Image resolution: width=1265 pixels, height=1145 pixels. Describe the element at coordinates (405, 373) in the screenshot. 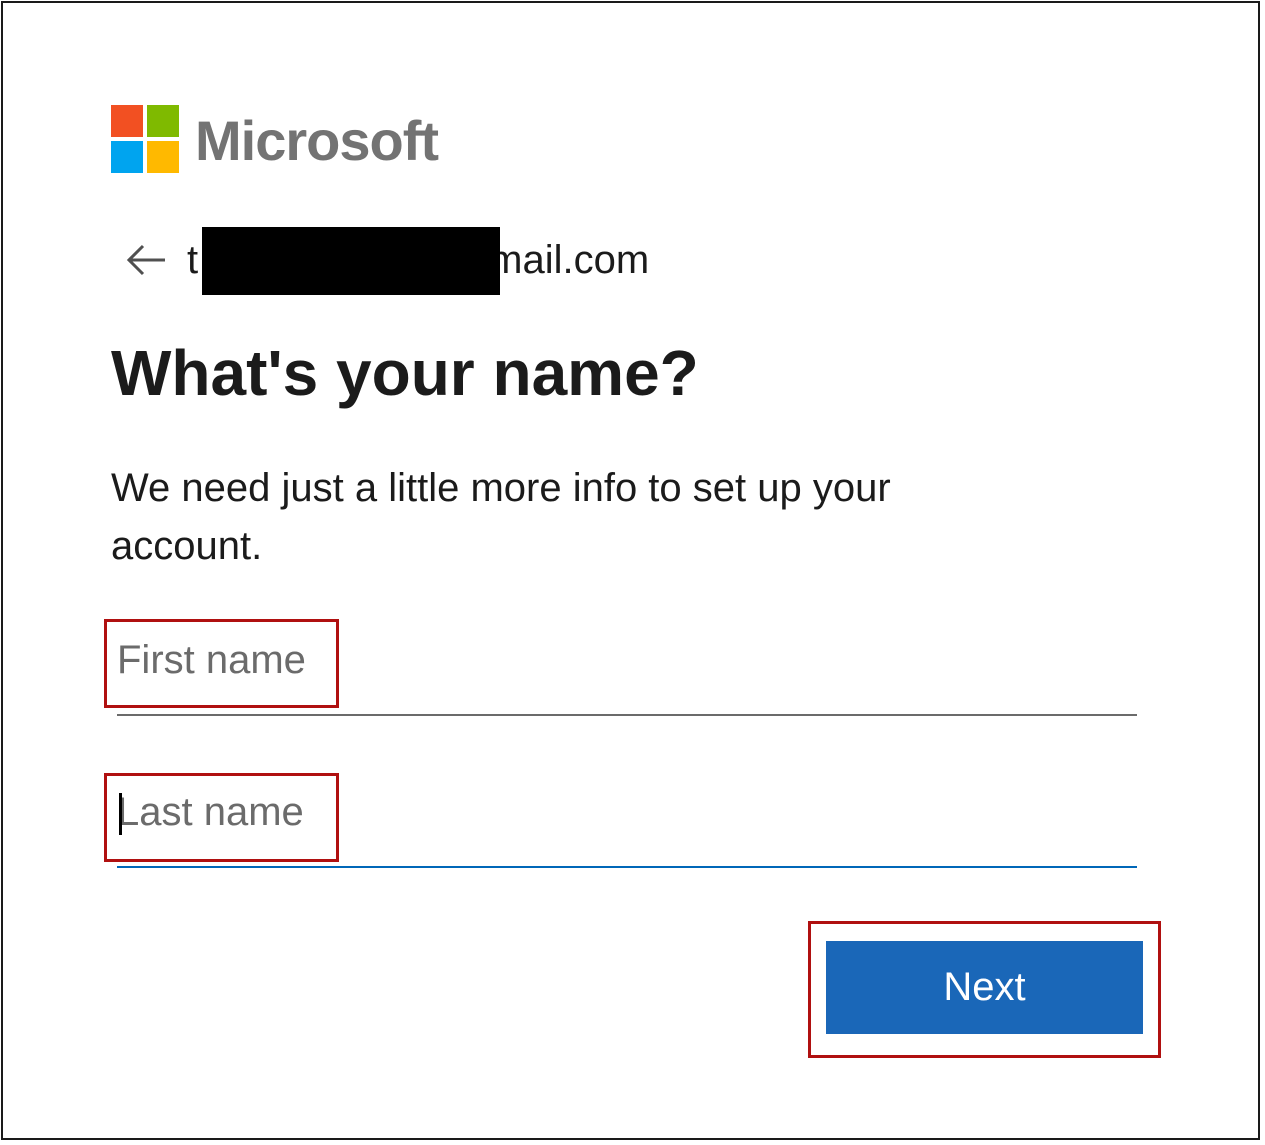

I see `page-title: What's your name?` at that location.